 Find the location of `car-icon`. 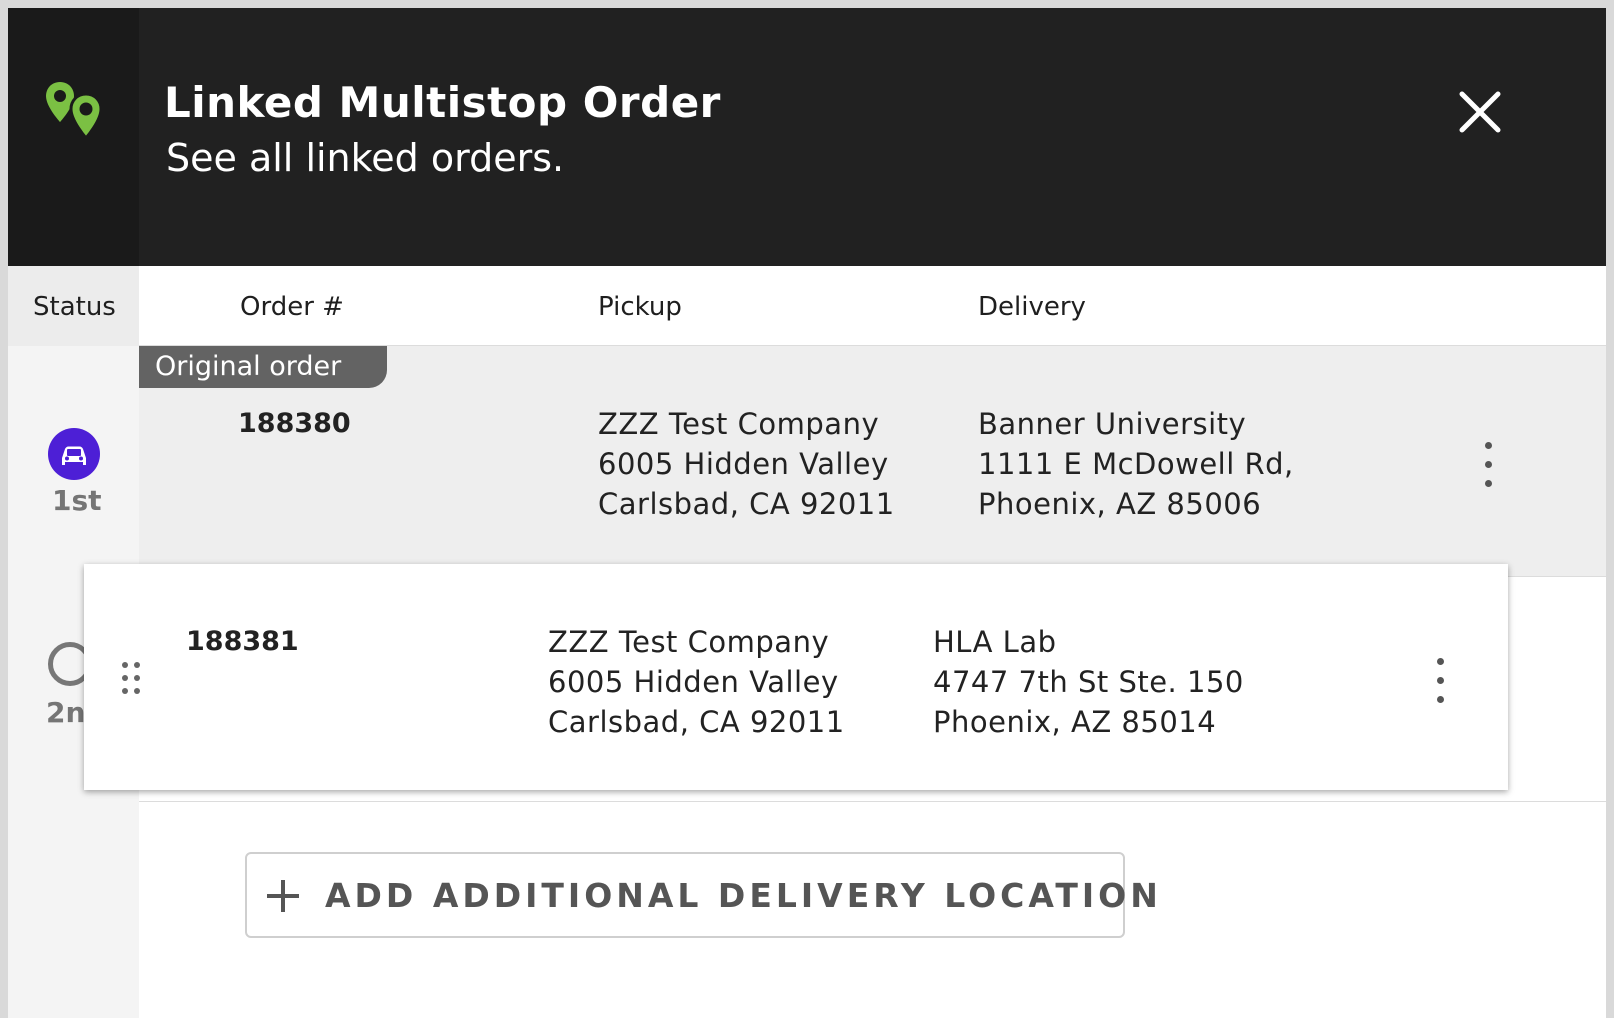

car-icon is located at coordinates (74, 454).